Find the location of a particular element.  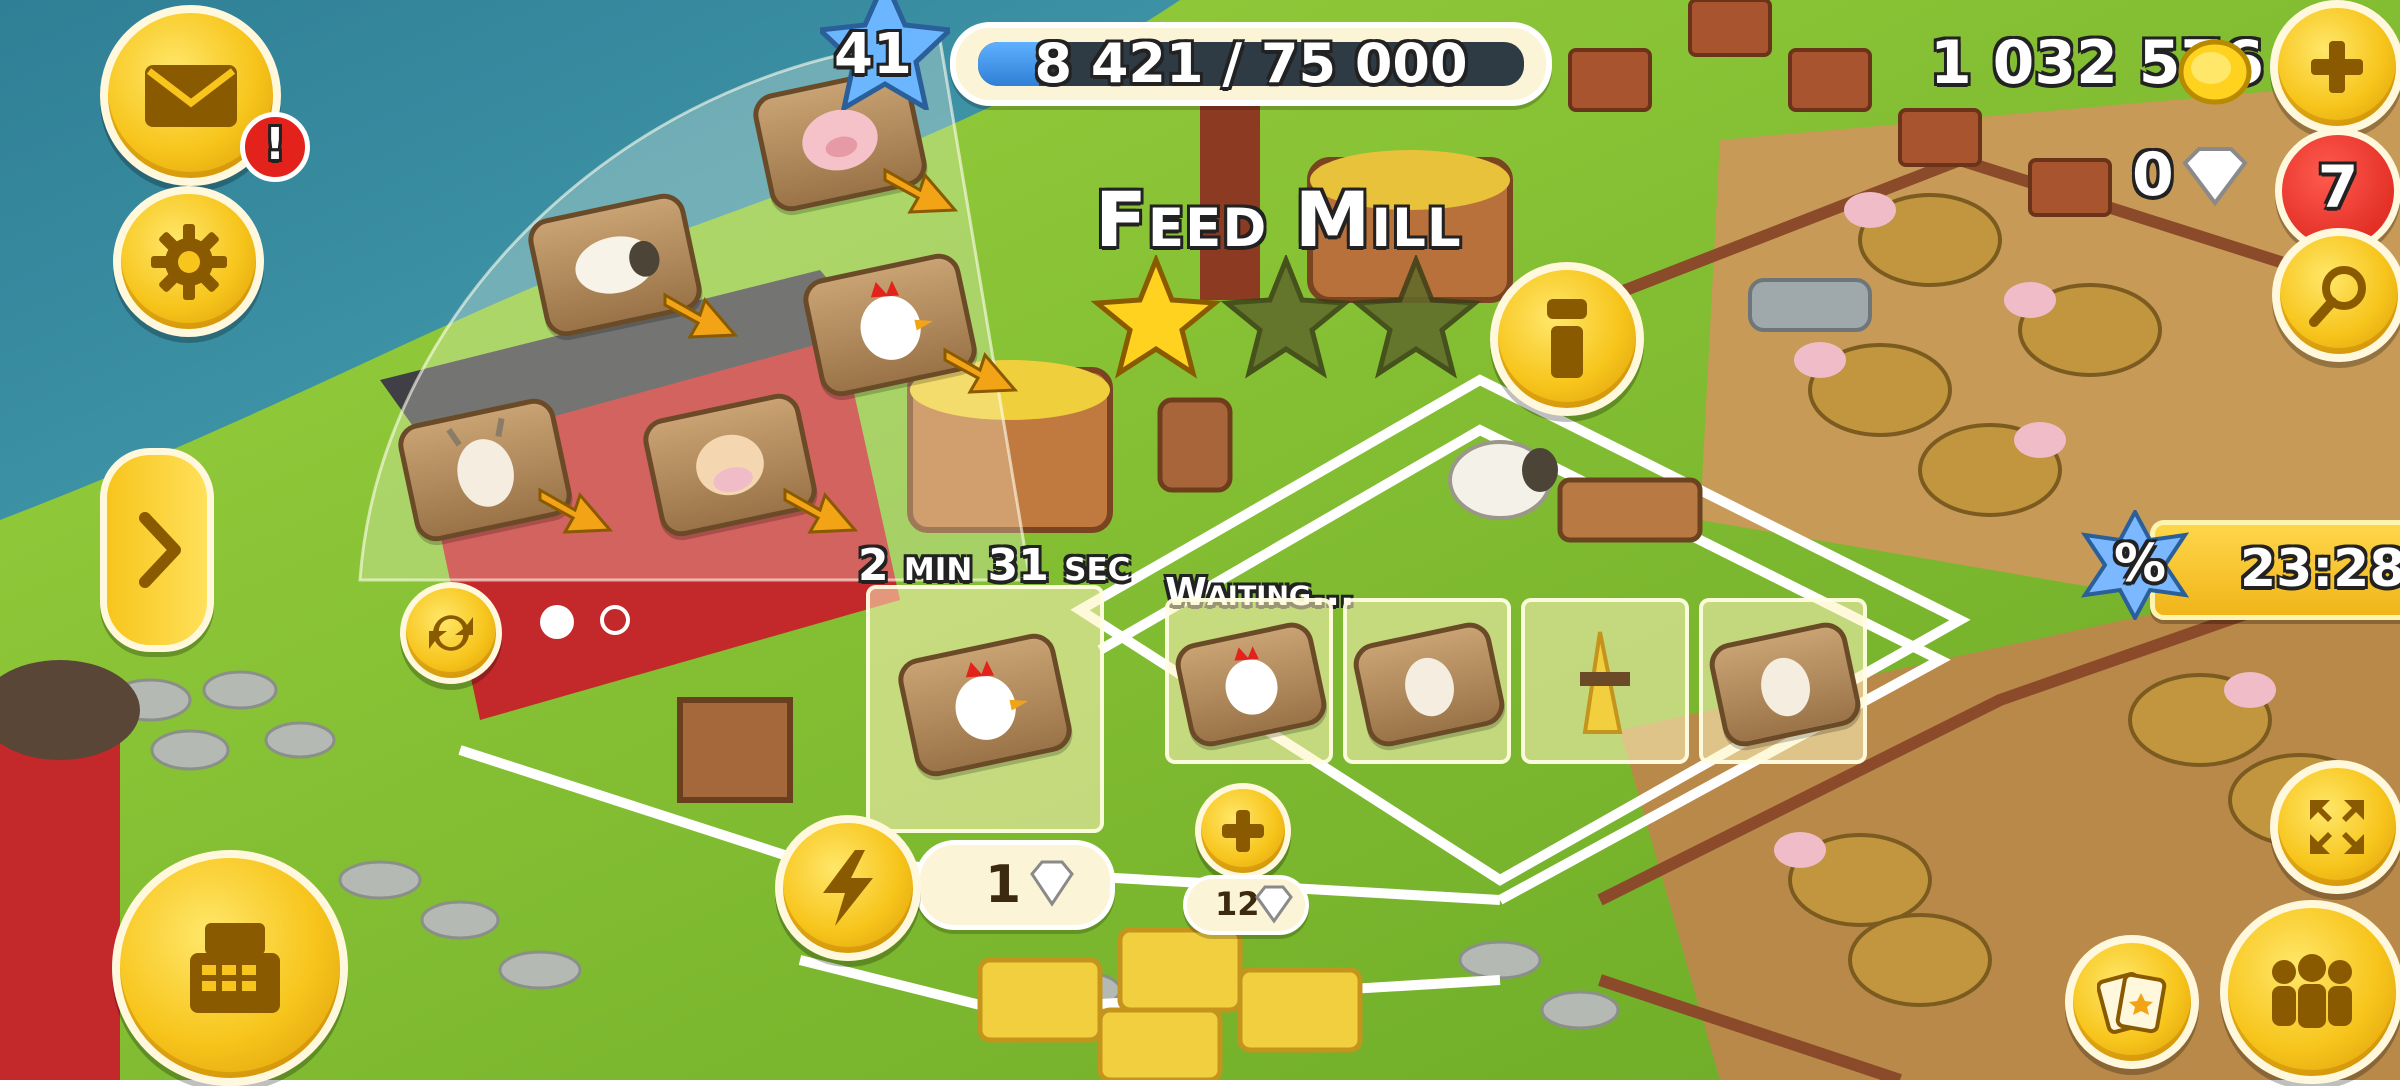

building-stars is located at coordinates (1286, 317).